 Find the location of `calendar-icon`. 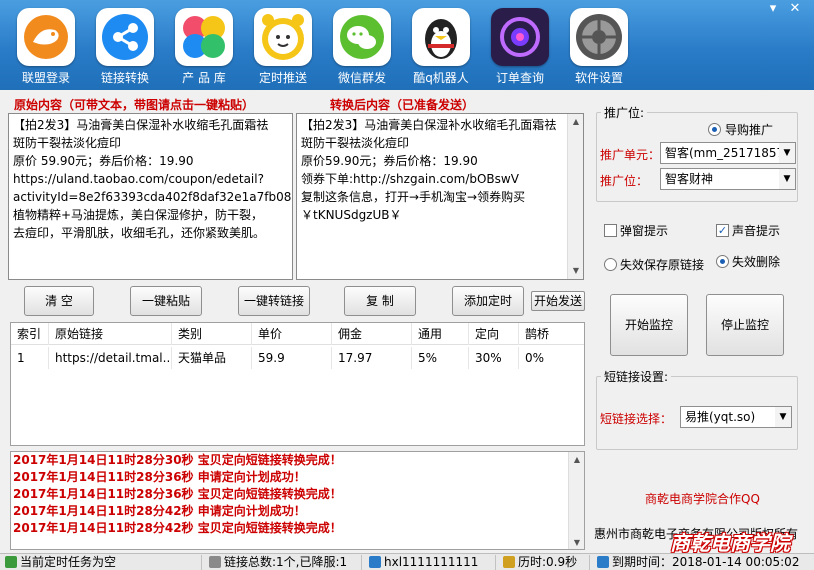

calendar-icon is located at coordinates (603, 562).